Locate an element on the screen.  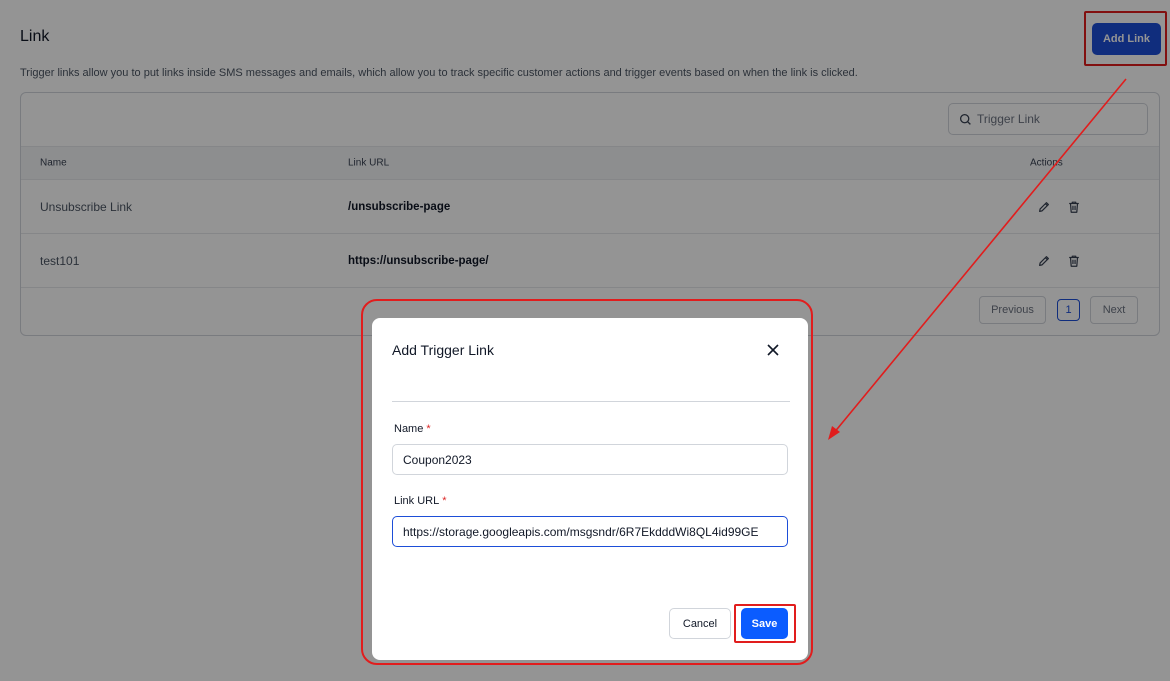
name-label: Name * is located at coordinates (412, 429).